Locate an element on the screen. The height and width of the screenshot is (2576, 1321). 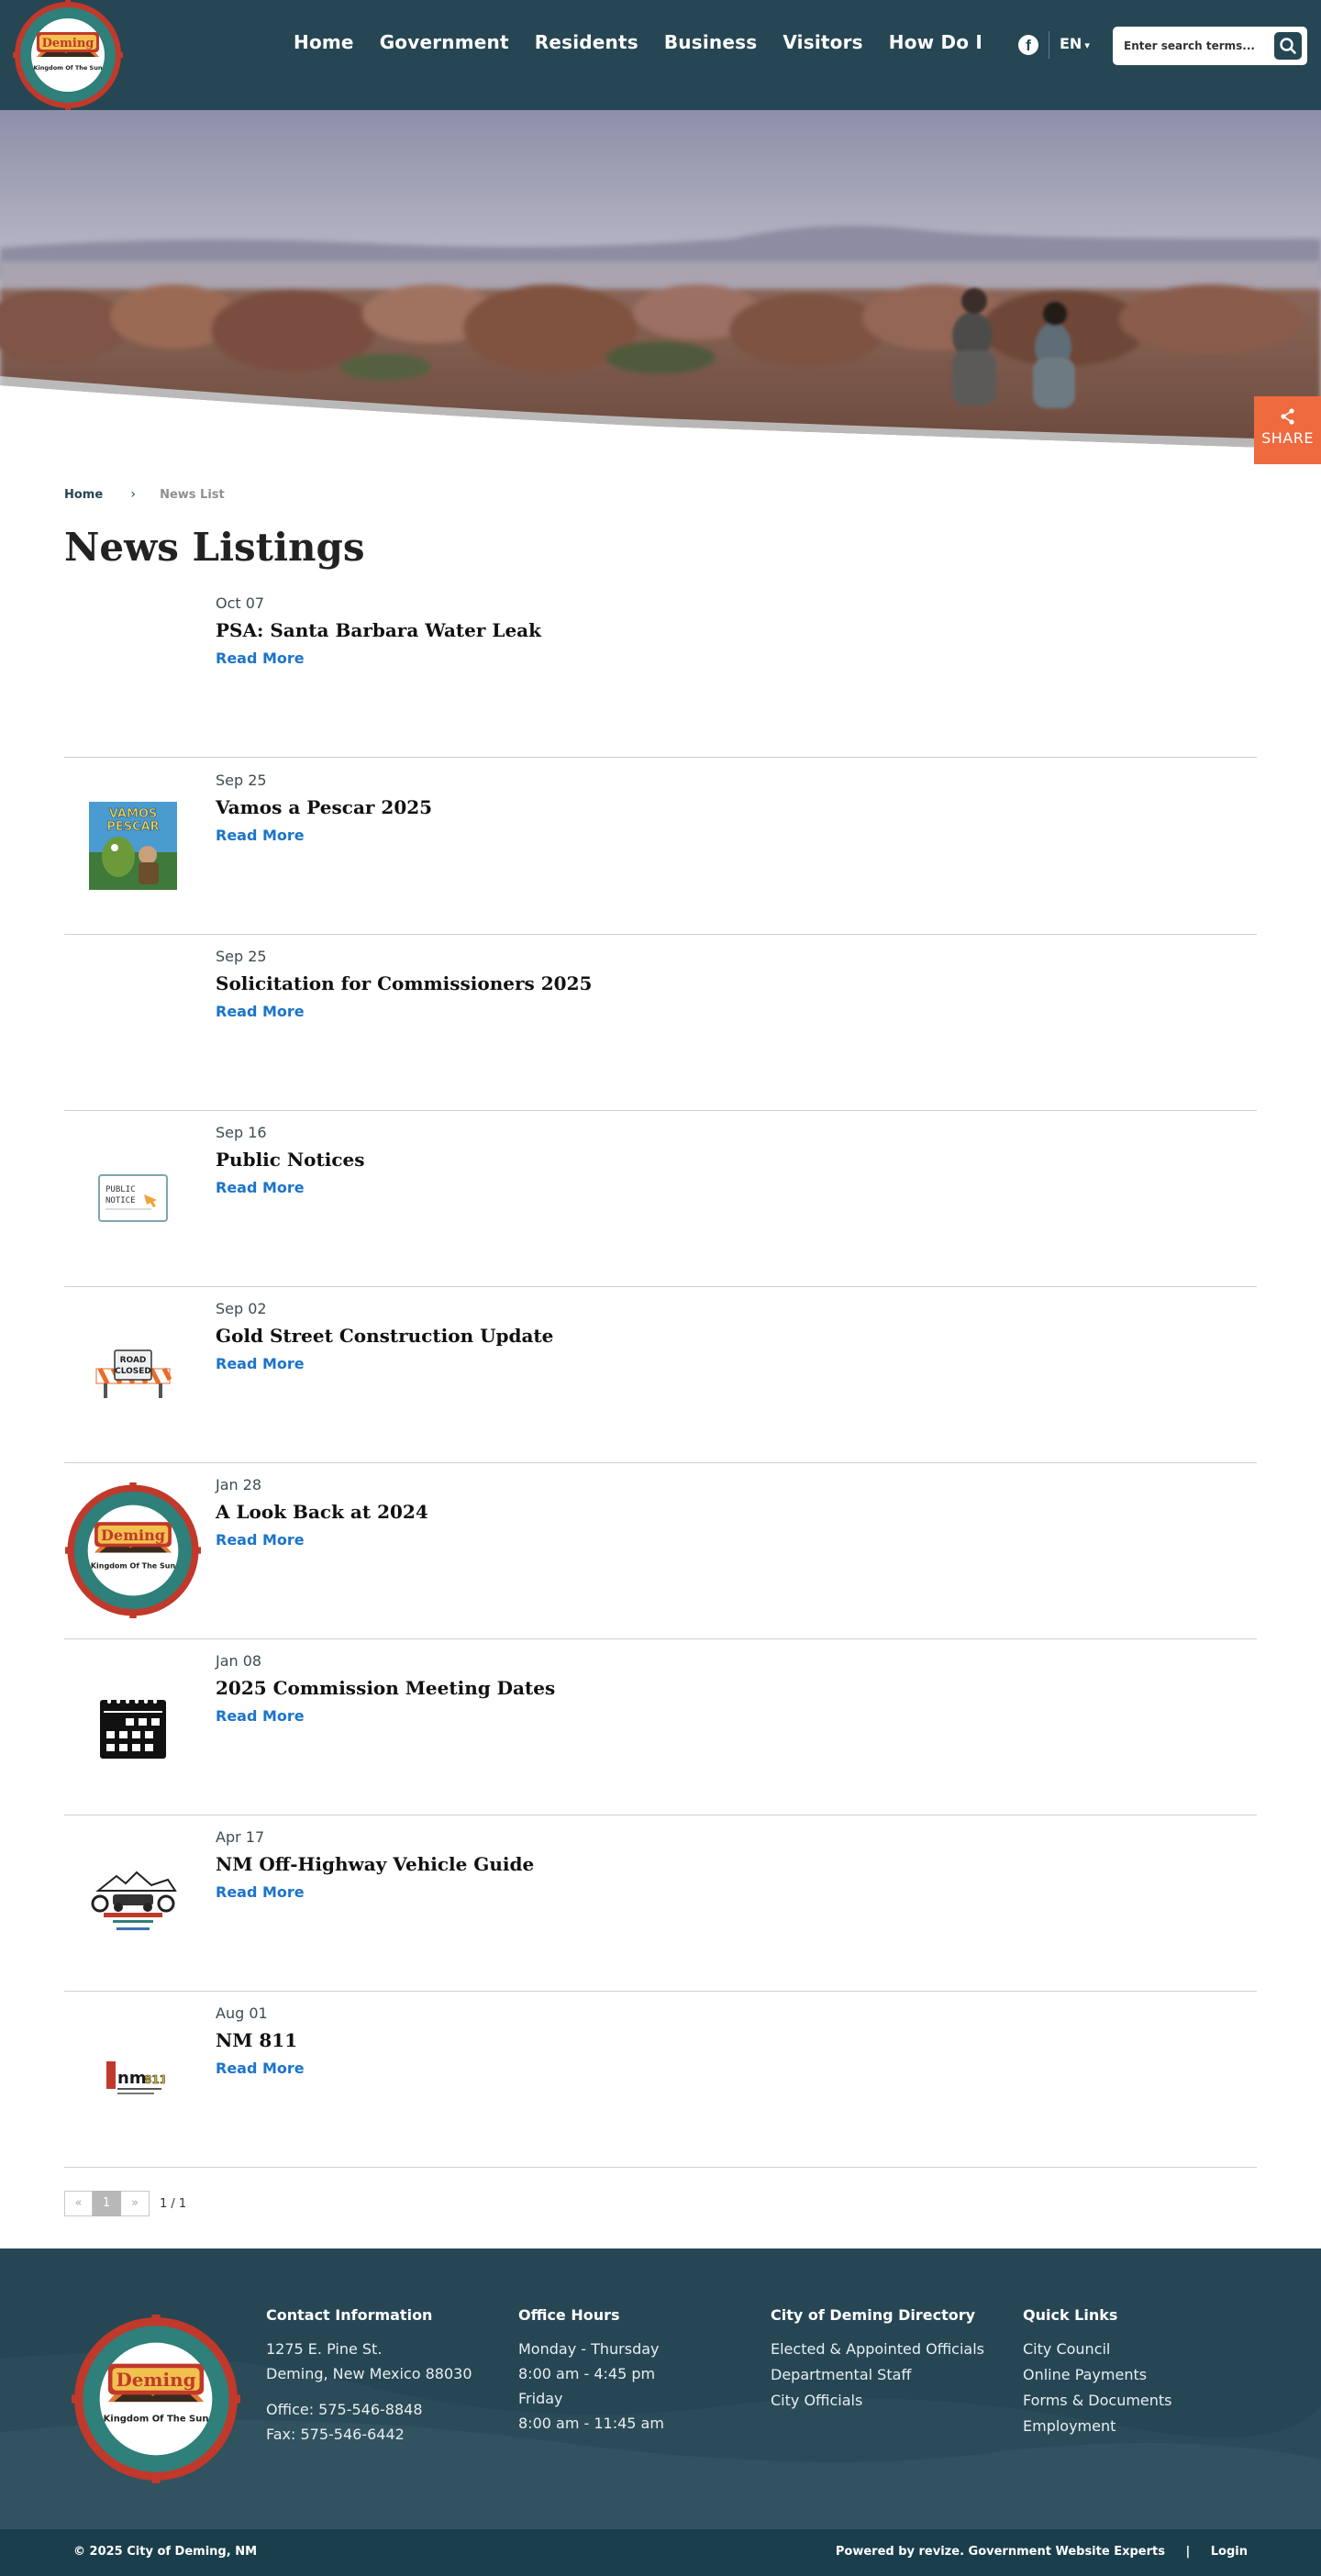
news-title: A Look Back at 2024 is located at coordinates (322, 1512).